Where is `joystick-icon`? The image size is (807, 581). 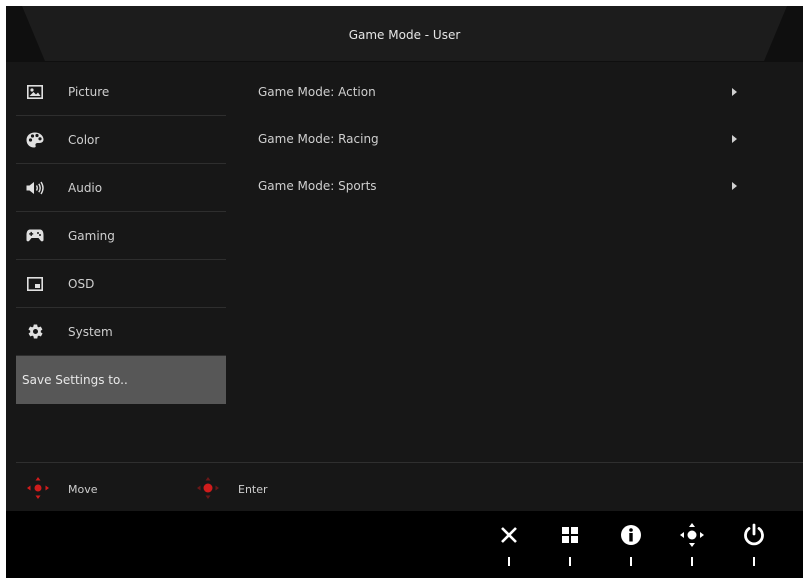
joystick-icon is located at coordinates (692, 535).